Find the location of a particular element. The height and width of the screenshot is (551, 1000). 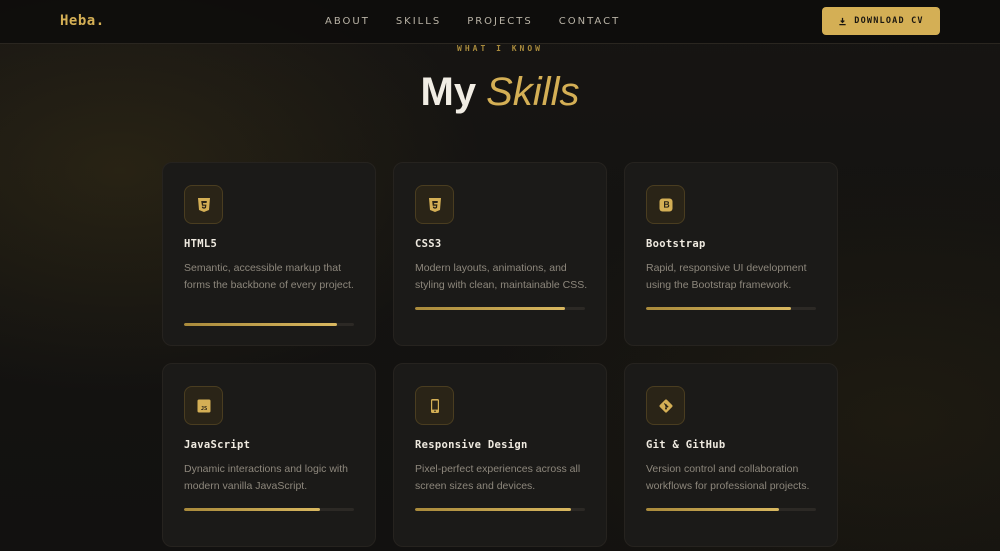

html5-icon is located at coordinates (203, 204).